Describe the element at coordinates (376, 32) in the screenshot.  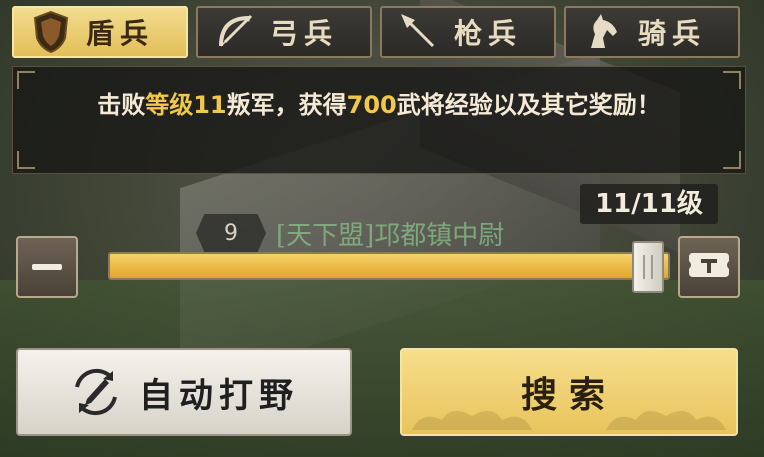
I see `troop-type-tabs: 盾兵 弓兵 枪兵 骑兵` at that location.